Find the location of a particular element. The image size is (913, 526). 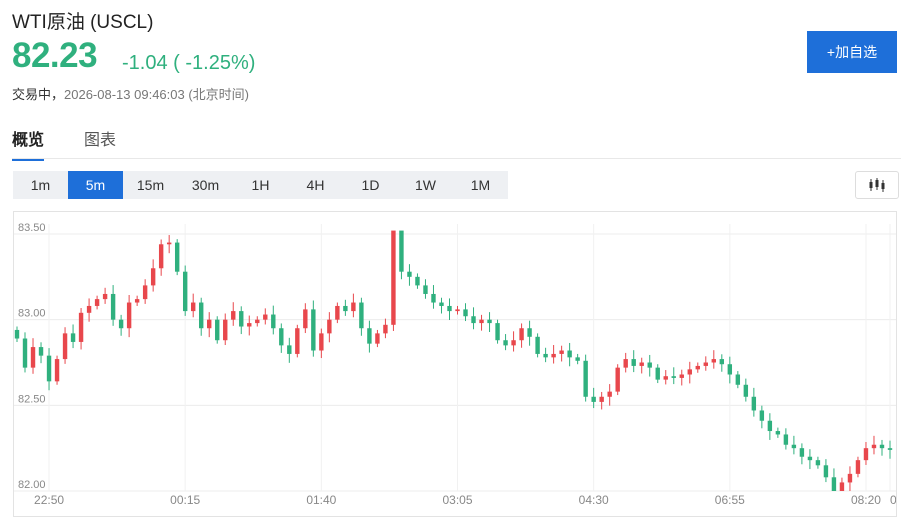

x-tick-label: 04:30 is located at coordinates (594, 500).